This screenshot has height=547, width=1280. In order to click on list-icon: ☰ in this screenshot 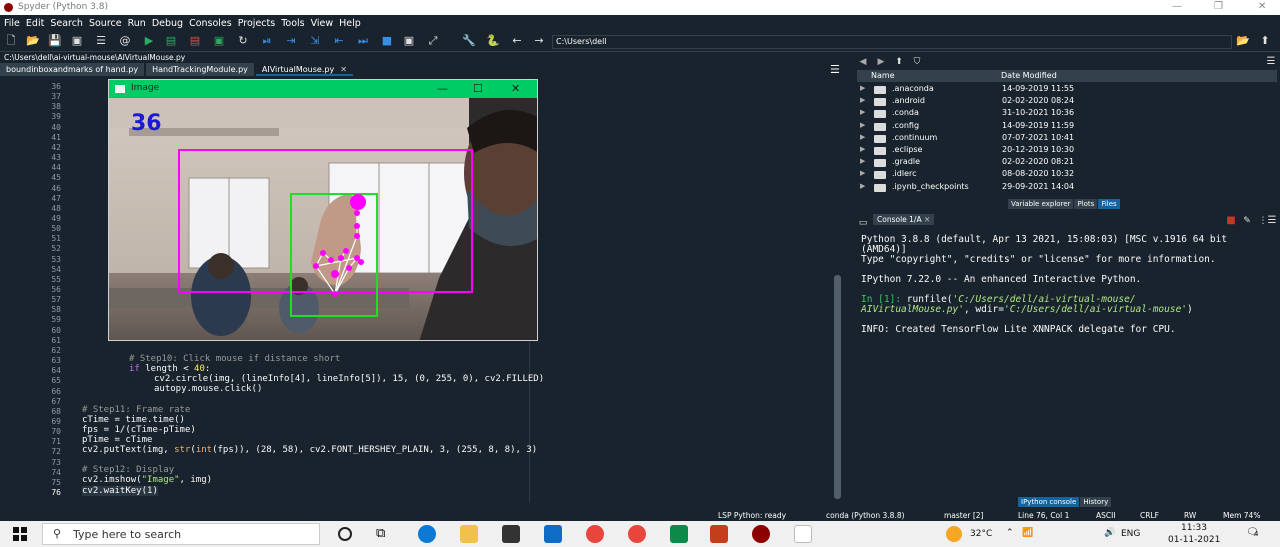, I will do `click(101, 41)`.